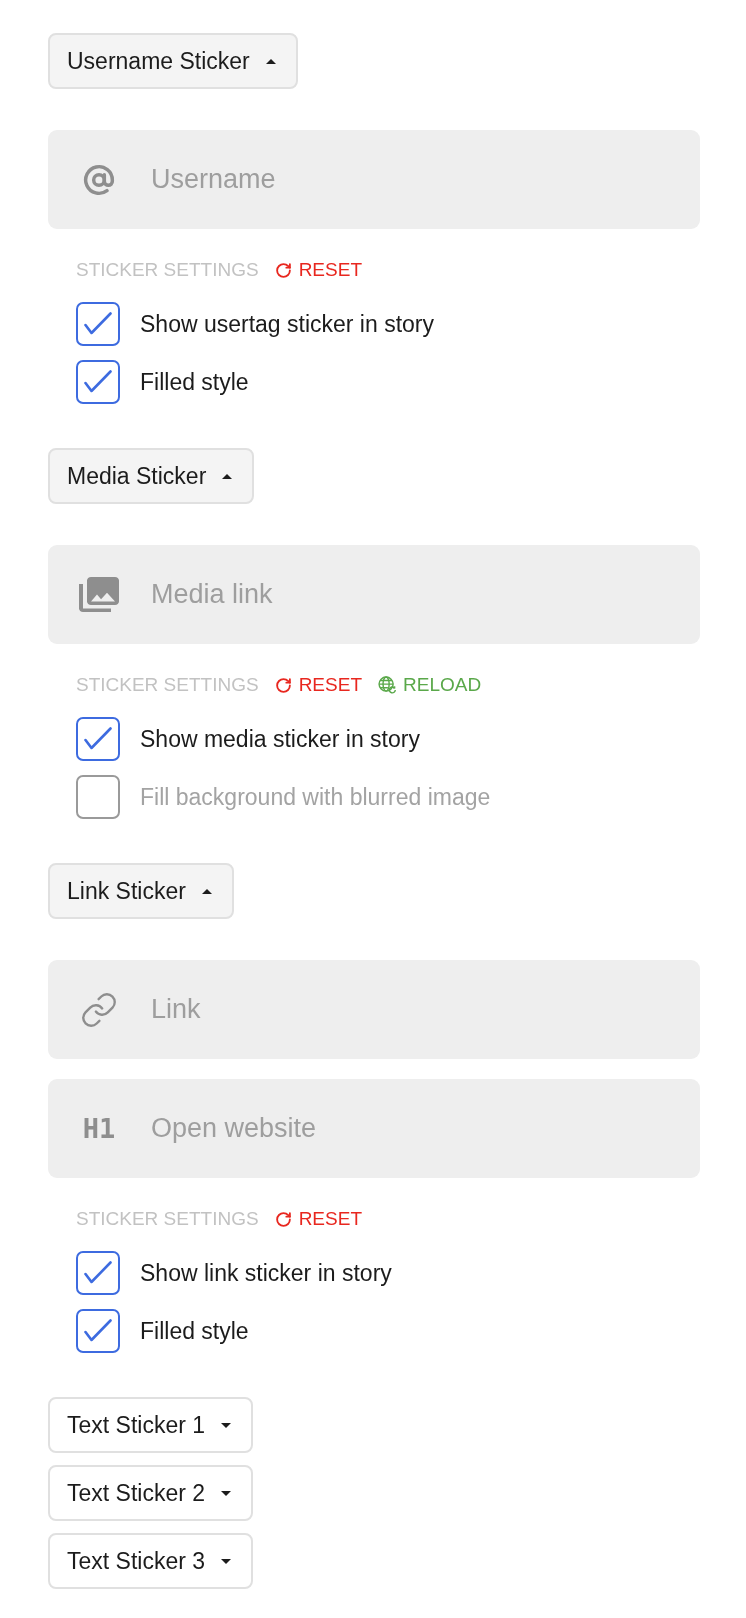 Image resolution: width=746 pixels, height=1618 pixels. Describe the element at coordinates (315, 797) in the screenshot. I see `option-label: Fill background with blurred image` at that location.